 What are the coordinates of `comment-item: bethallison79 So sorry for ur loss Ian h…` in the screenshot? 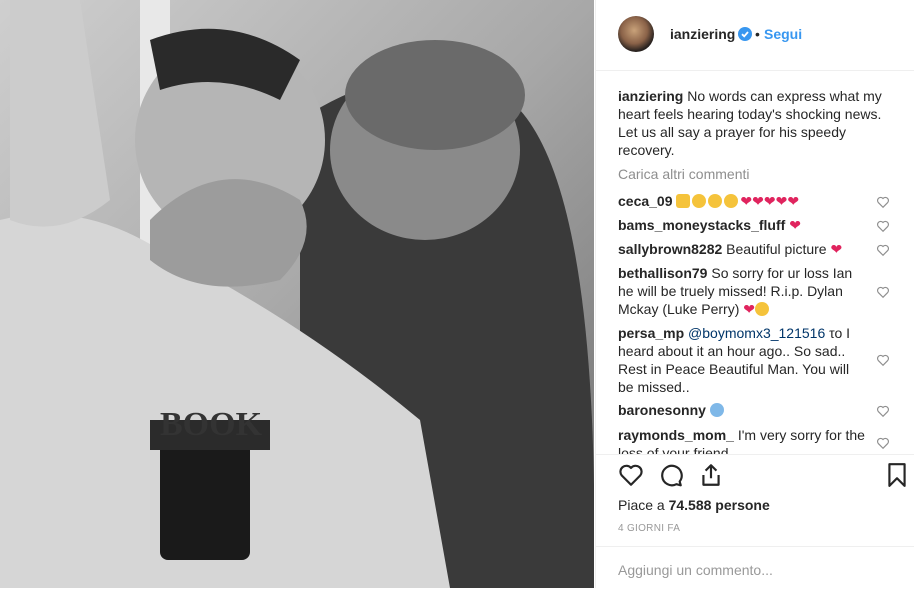 It's located at (743, 291).